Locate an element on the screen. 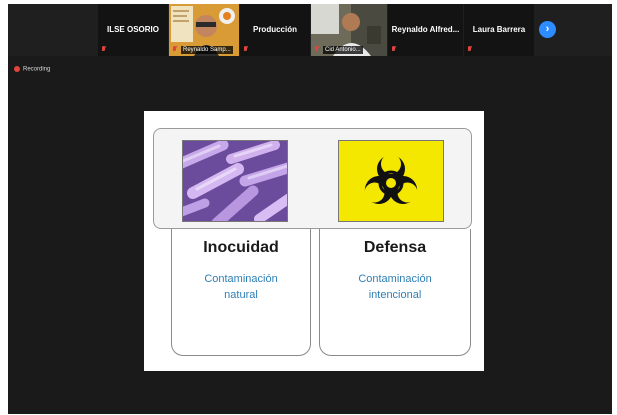  participant-tile-ilse-osorio: ILSE OSORIO is located at coordinates (133, 30).